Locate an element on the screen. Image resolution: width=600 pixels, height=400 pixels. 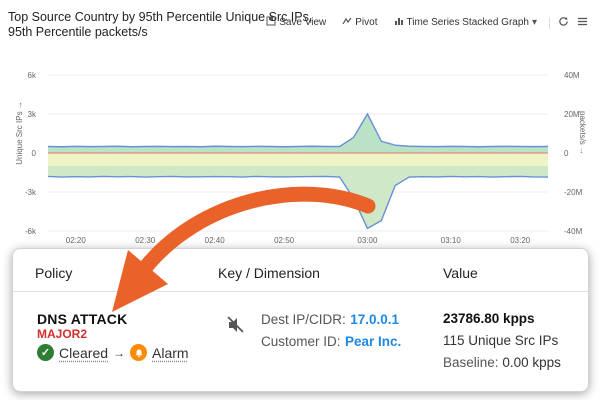
arrow-right-icon: → is located at coordinates (119, 352).